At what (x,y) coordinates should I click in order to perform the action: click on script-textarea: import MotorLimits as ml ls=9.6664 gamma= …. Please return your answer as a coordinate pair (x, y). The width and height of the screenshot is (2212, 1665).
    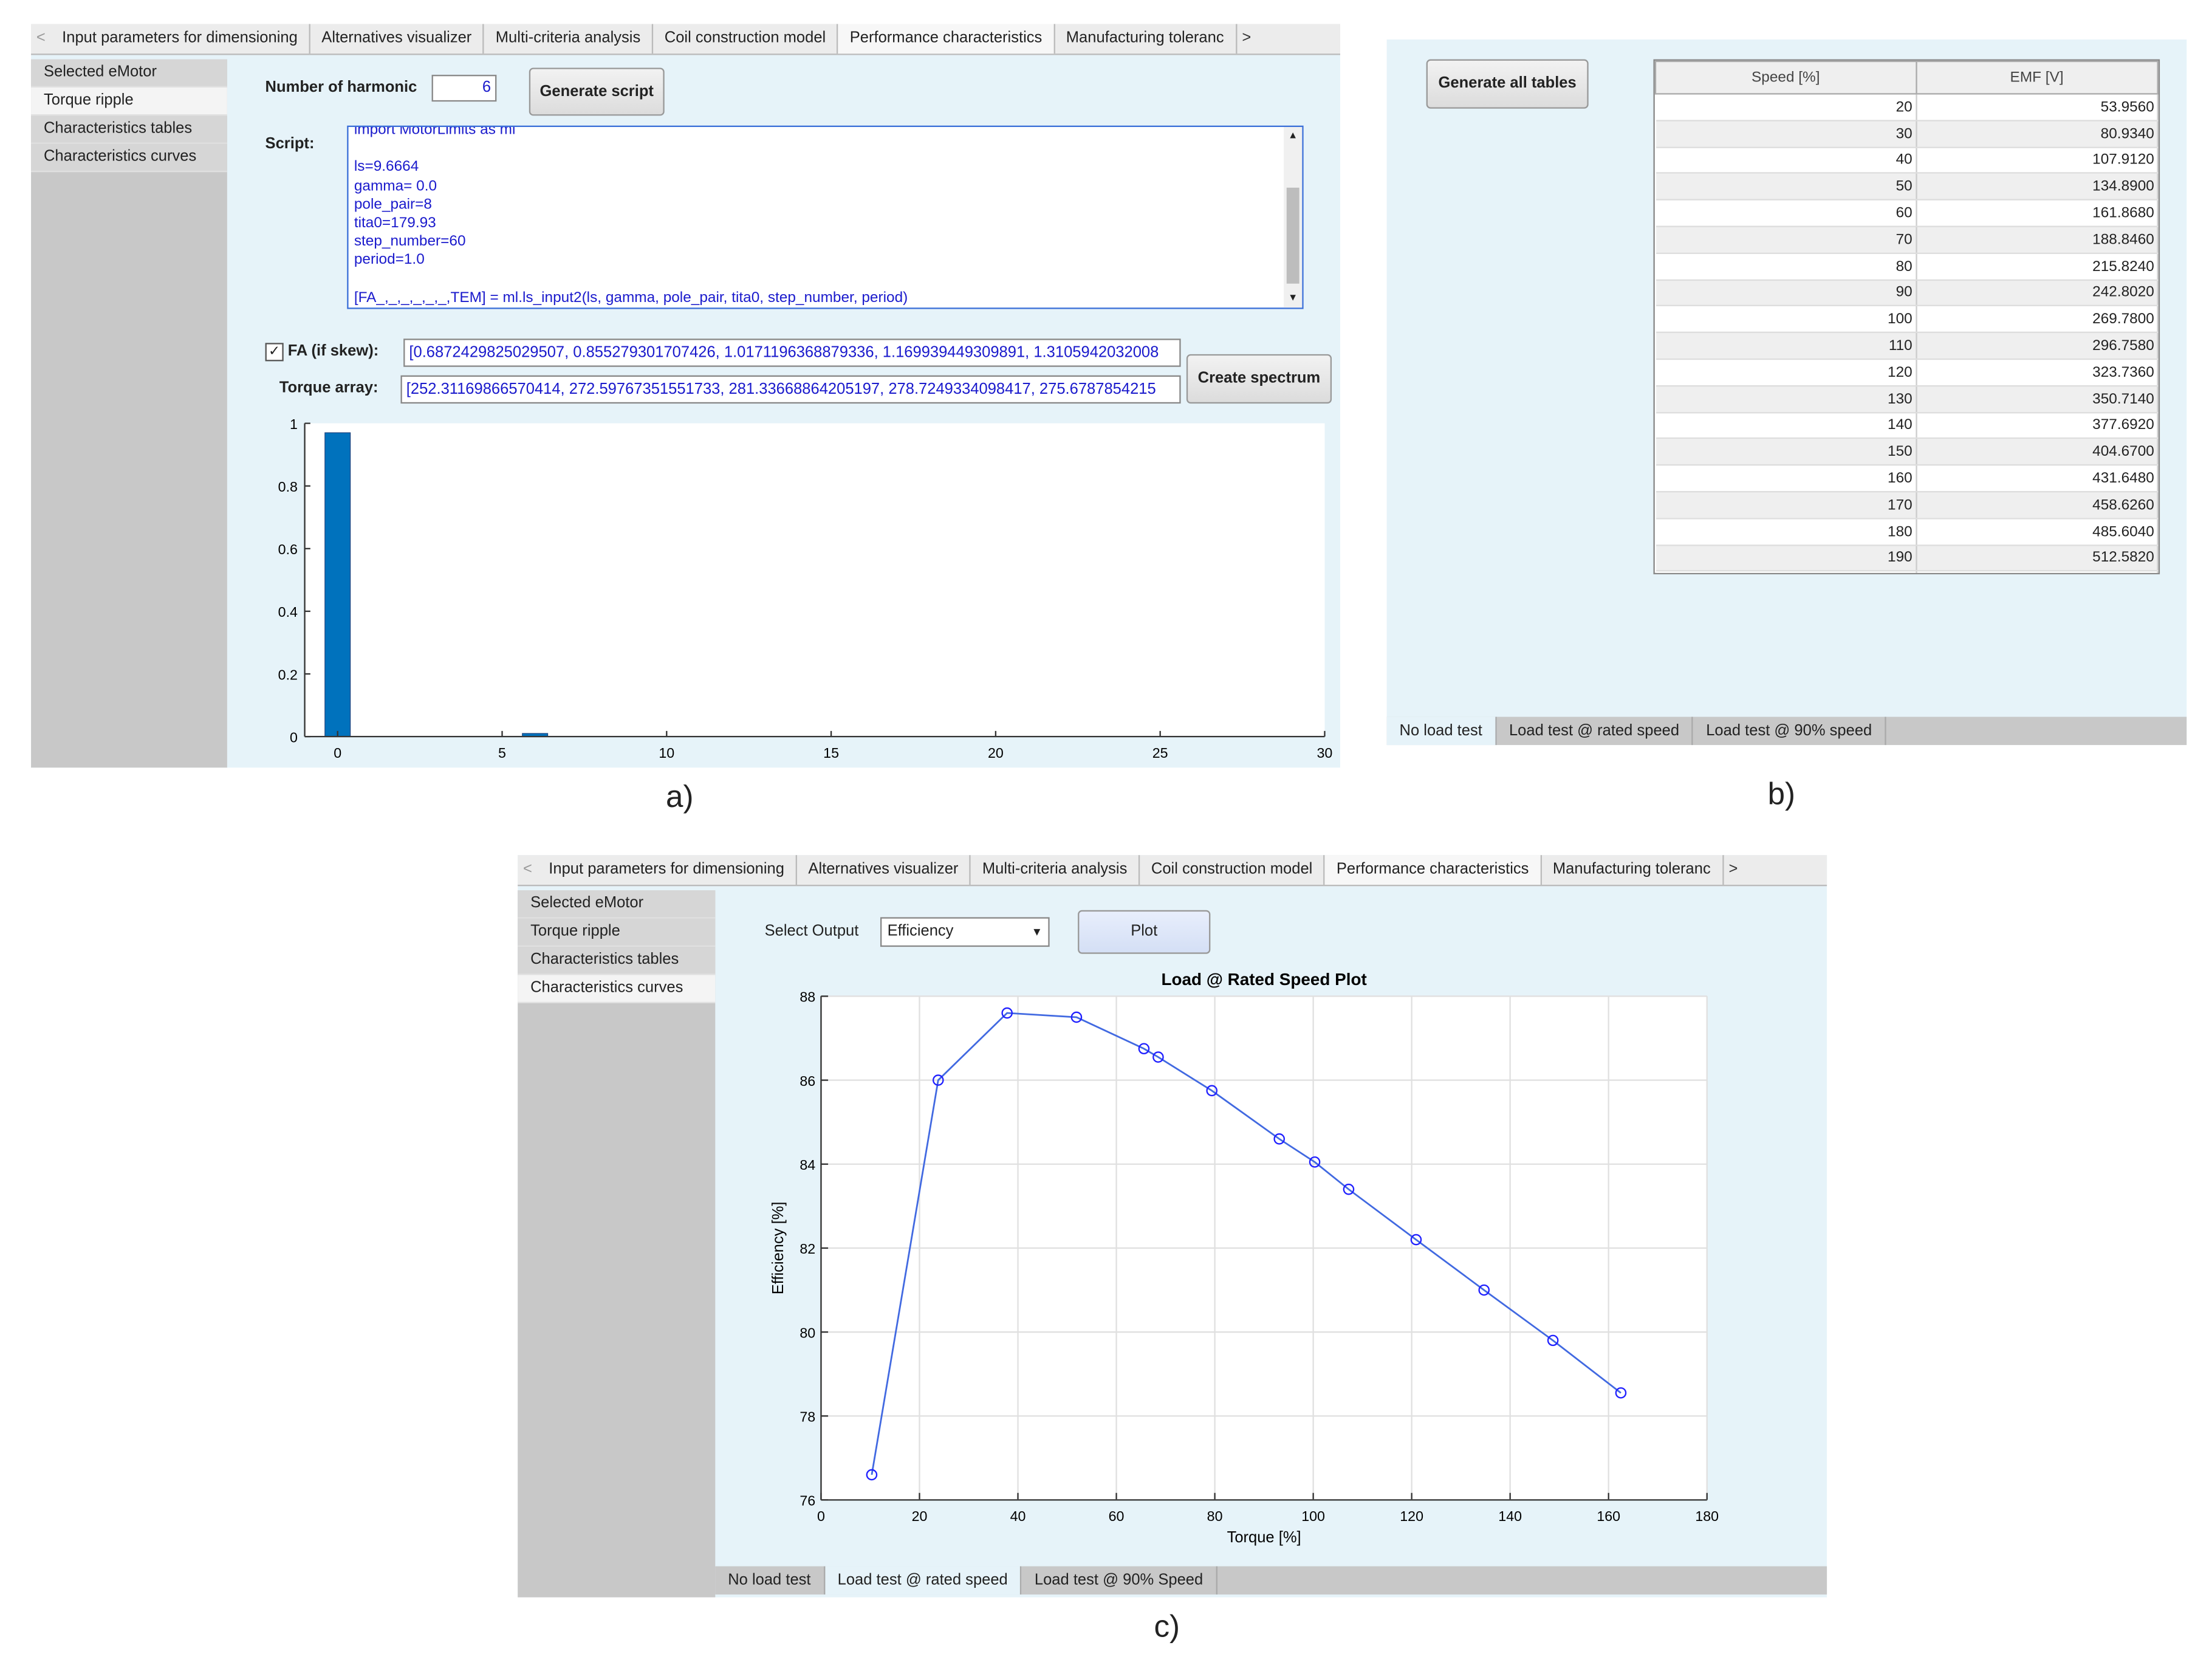
    Looking at the image, I should click on (825, 217).